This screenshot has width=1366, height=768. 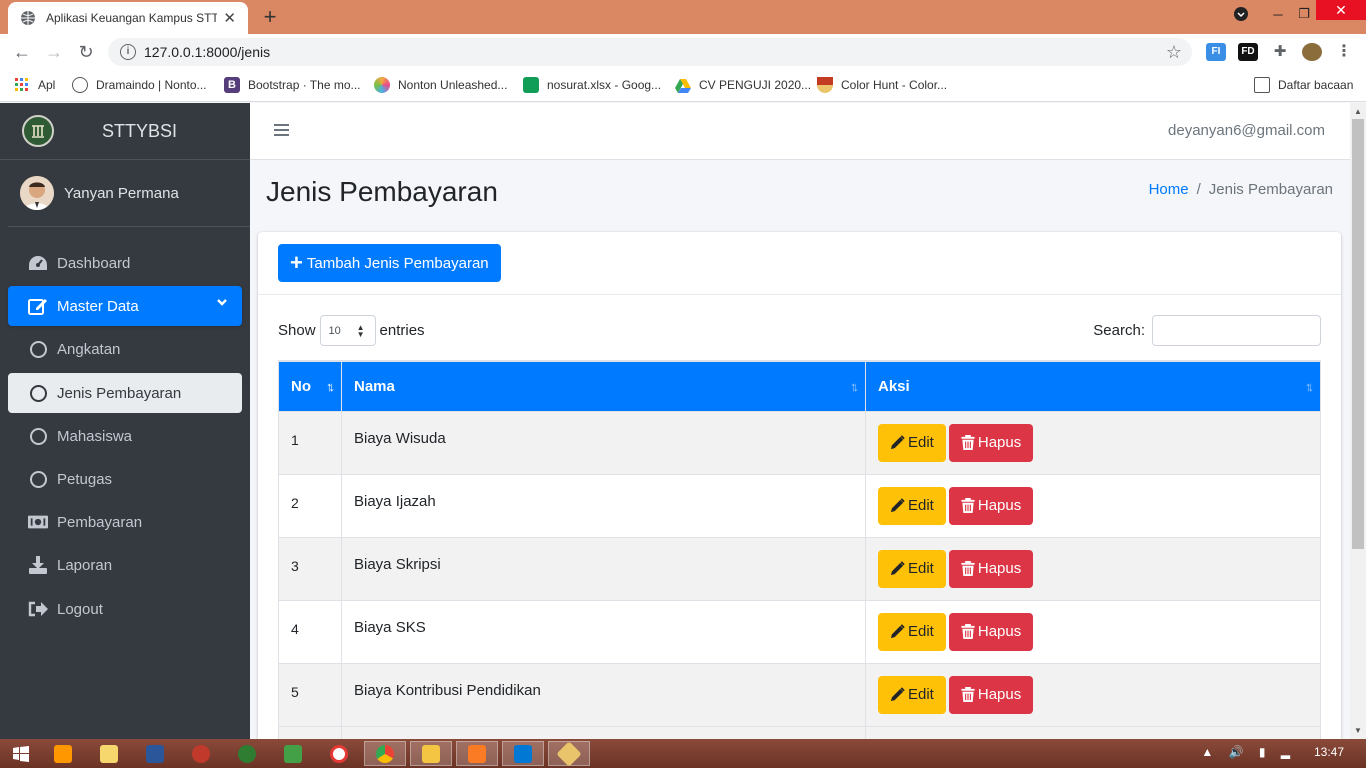 What do you see at coordinates (125, 609) in the screenshot?
I see `sidebar-item-logout: Logout` at bounding box center [125, 609].